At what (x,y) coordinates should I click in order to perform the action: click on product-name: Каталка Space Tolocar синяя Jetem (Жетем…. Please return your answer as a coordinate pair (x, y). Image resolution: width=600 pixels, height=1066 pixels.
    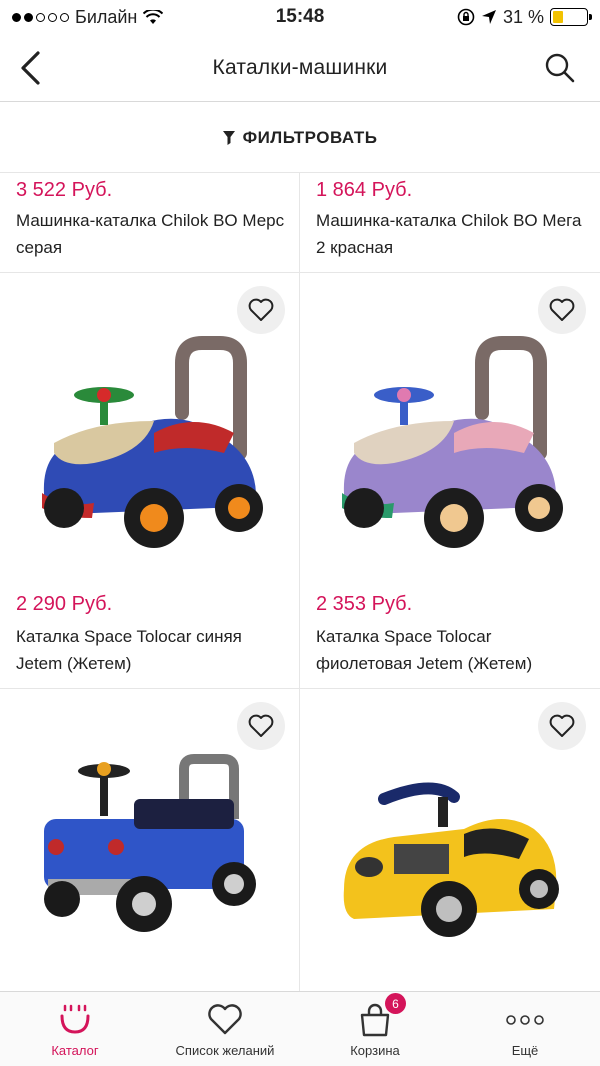
    Looking at the image, I should click on (129, 650).